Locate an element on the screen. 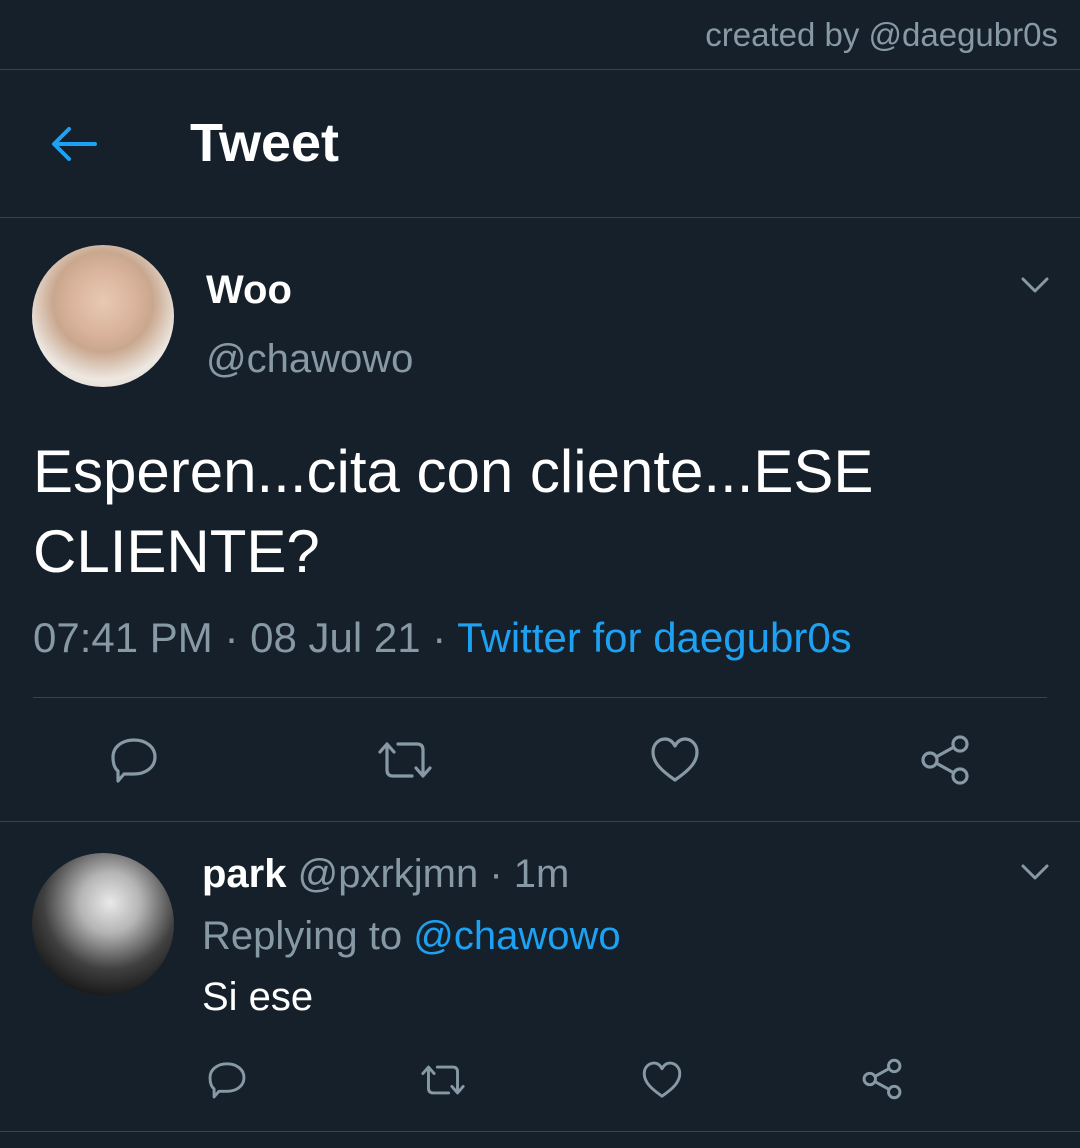 This screenshot has height=1148, width=1080. retweet-button is located at coordinates (405, 760).